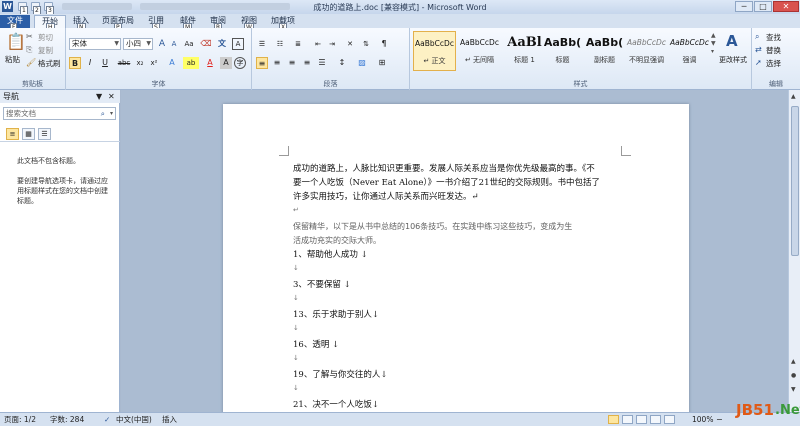 The height and width of the screenshot is (426, 800). What do you see at coordinates (210, 63) in the screenshot?
I see `font-color-button: A` at bounding box center [210, 63].